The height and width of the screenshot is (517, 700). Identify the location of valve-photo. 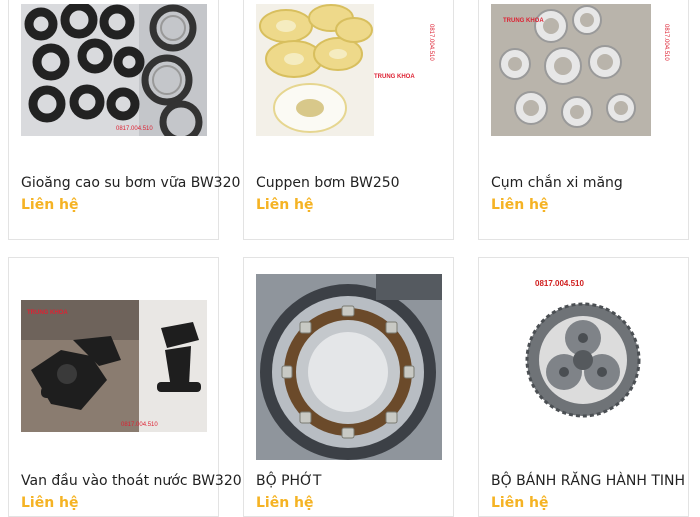
(114, 366).